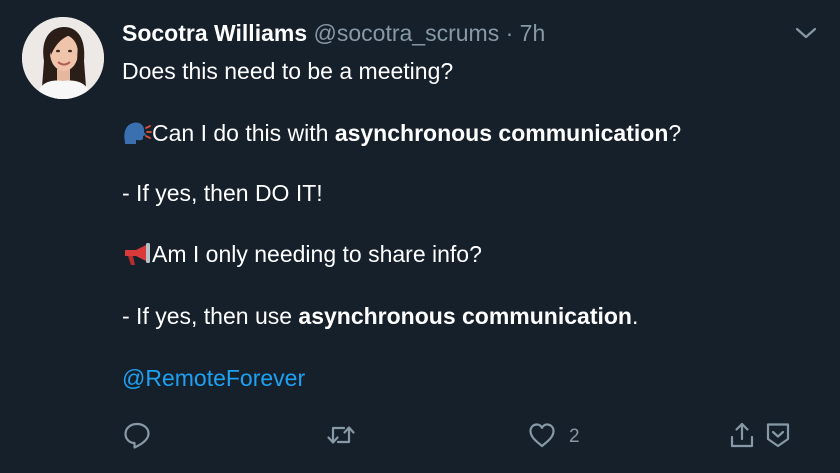 Image resolution: width=840 pixels, height=473 pixels. I want to click on tweet-header: Socotra Williams @socotra_scrums · 7h, so click(333, 33).